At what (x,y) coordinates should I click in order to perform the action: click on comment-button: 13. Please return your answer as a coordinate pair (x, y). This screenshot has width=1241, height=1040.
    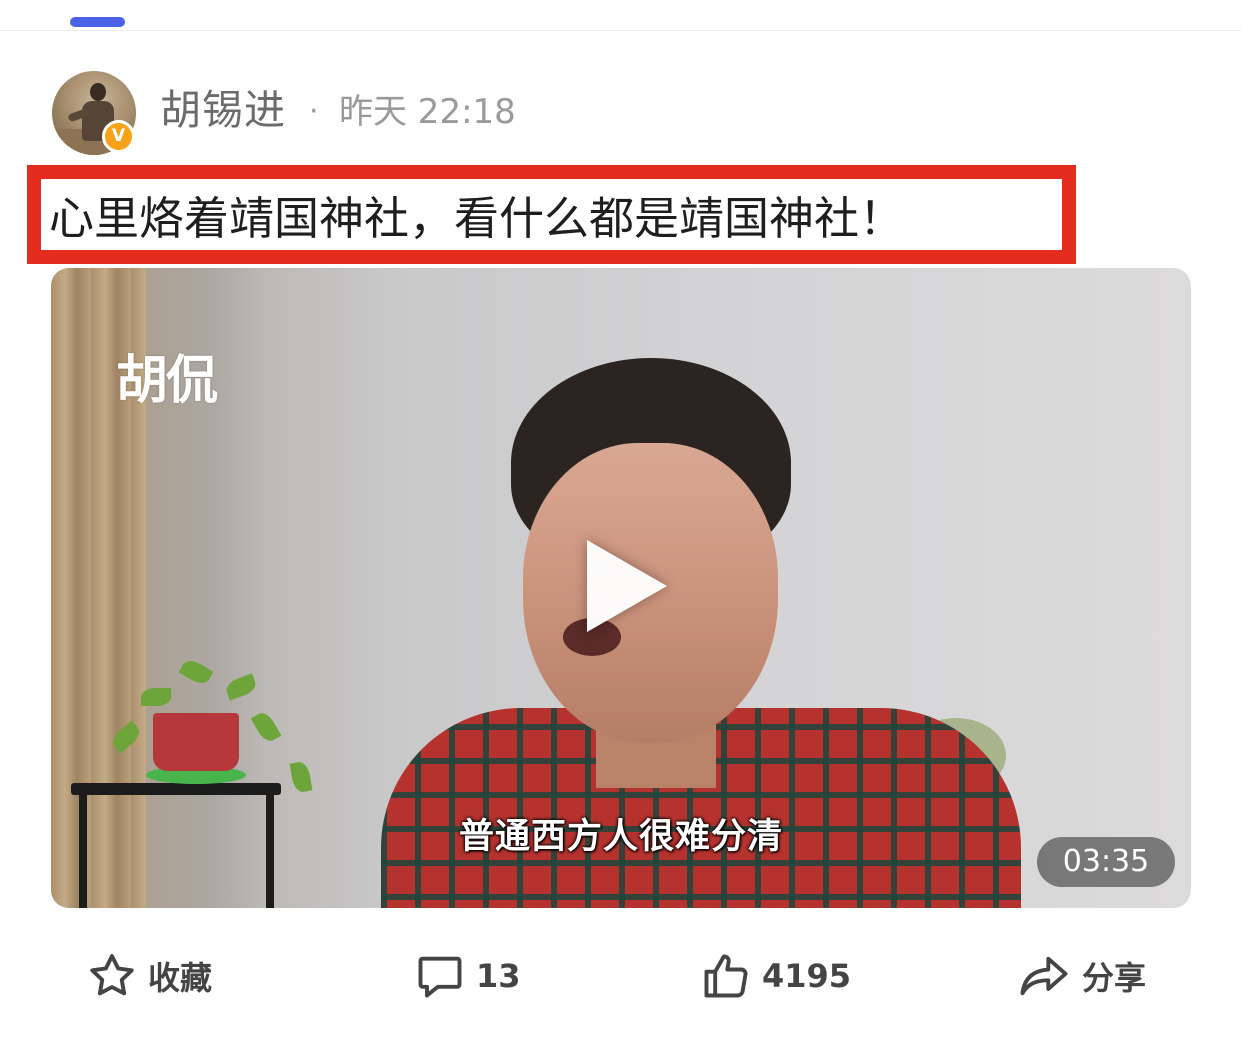
    Looking at the image, I should click on (467, 976).